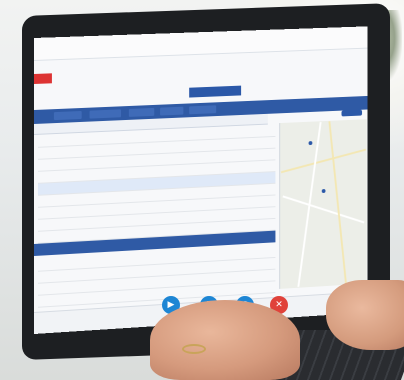 This screenshot has height=380, width=404. I want to click on map-panel, so click(323, 204).